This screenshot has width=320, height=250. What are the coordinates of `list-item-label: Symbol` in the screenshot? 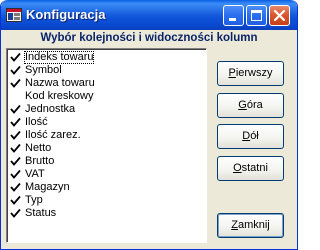 It's located at (43, 70).